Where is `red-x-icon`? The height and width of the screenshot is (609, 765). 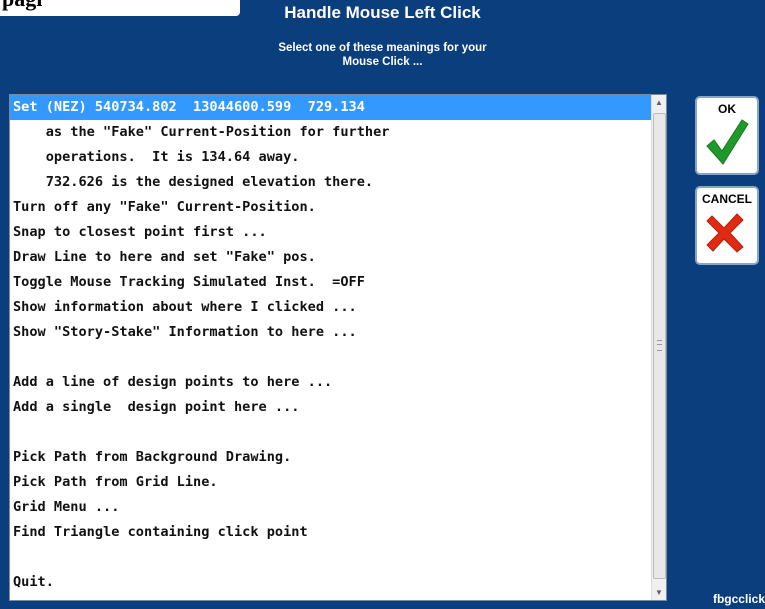
red-x-icon is located at coordinates (725, 233).